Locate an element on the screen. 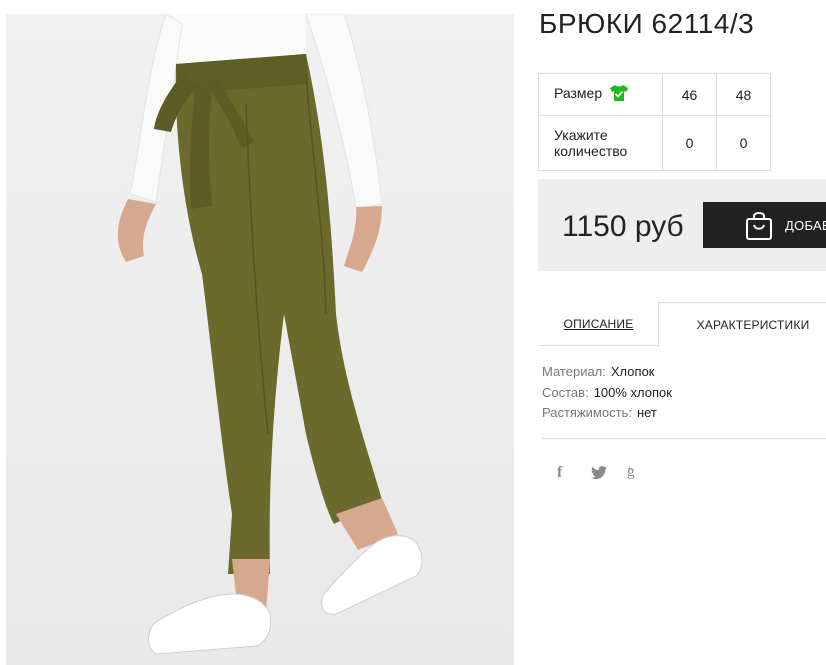 This screenshot has width=826, height=665. product-tabs: ОПИСАНИЕ ХАРАКТЕРИСТИКИ is located at coordinates (682, 324).